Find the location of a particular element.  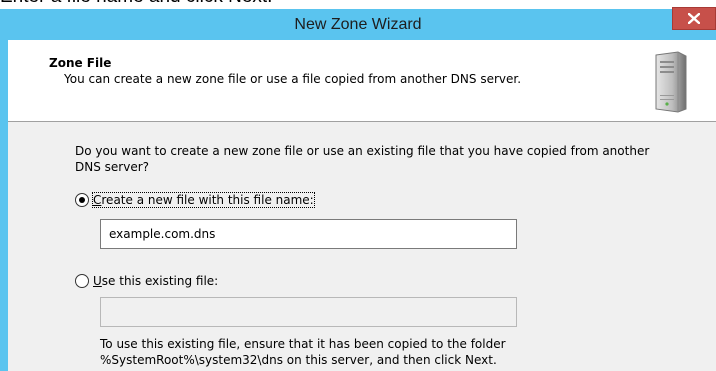

use-existing-file-option: Use this existing file: is located at coordinates (146, 281).